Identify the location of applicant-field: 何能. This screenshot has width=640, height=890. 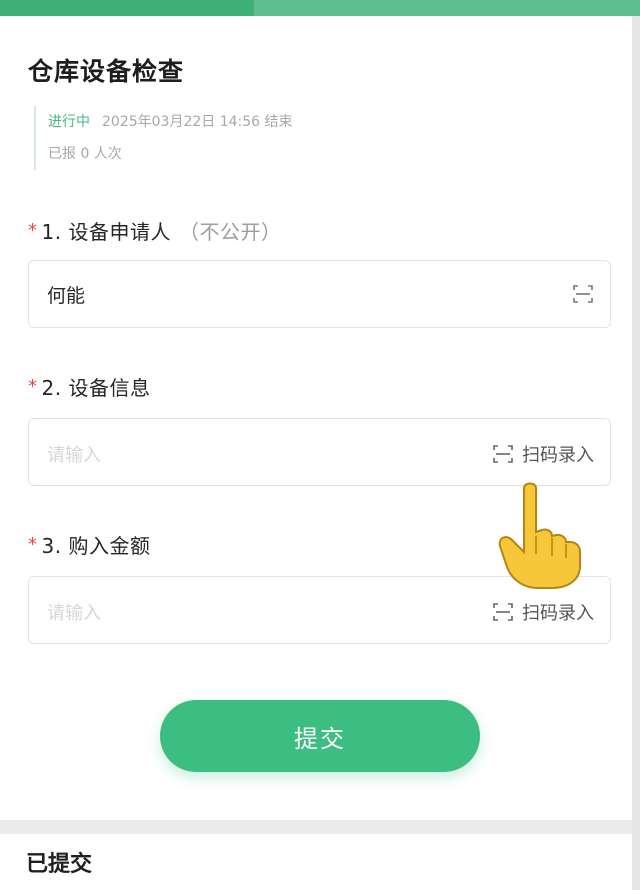
(319, 294).